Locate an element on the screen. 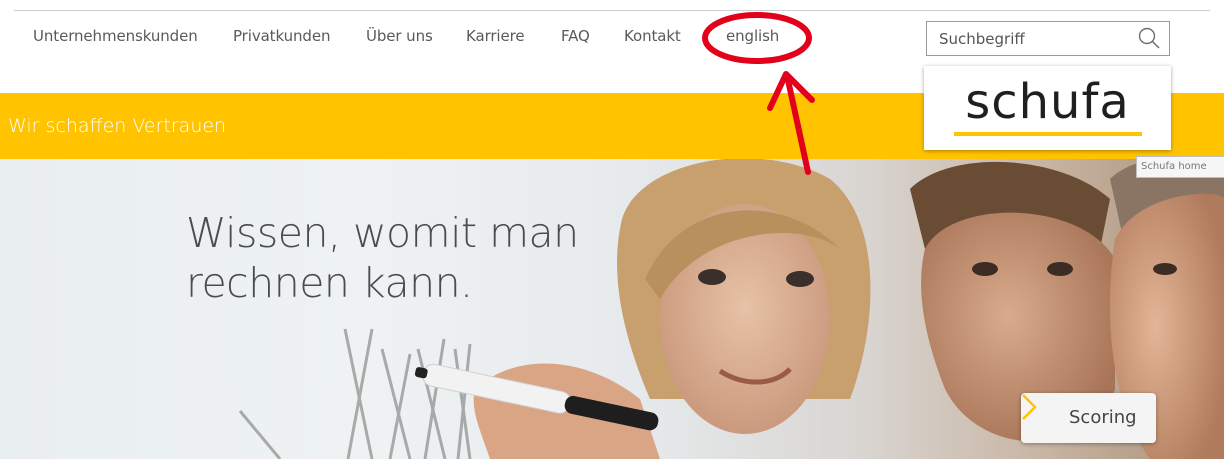 The image size is (1224, 459). schufa-logo: schufa is located at coordinates (1047, 108).